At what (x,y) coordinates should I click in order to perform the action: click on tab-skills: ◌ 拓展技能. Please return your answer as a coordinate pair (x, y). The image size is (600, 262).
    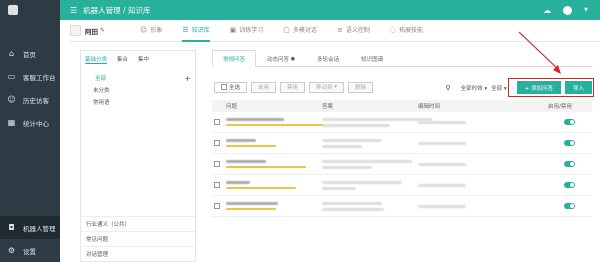
    Looking at the image, I should click on (406, 31).